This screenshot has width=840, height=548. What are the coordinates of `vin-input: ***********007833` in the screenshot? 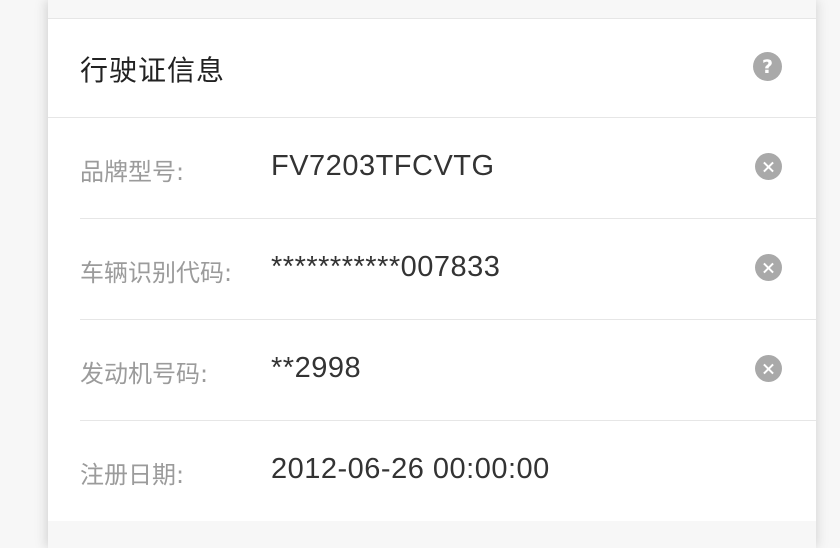 It's located at (385, 267).